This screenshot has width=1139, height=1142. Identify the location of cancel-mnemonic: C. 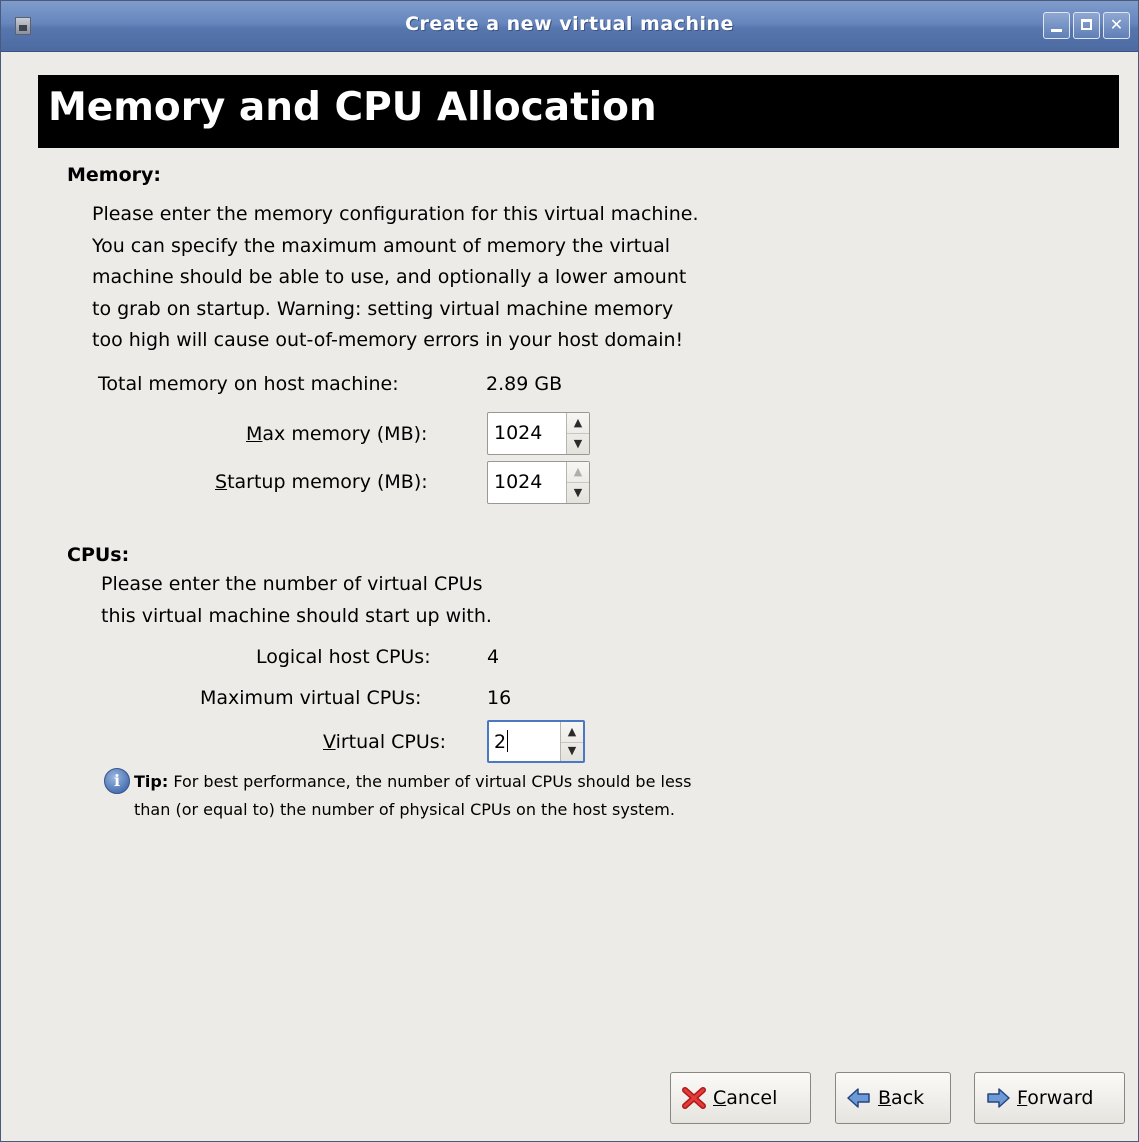
(720, 1098).